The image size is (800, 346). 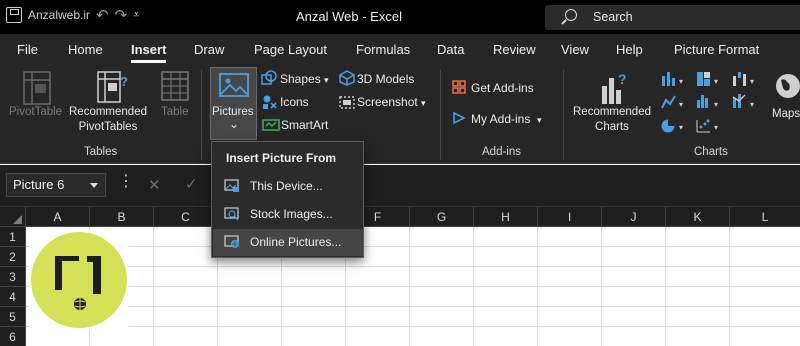 I want to click on save-icon, so click(x=14, y=15).